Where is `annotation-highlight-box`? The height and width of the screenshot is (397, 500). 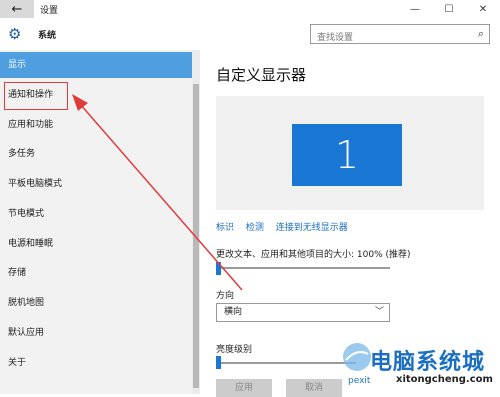
annotation-highlight-box is located at coordinates (36, 96).